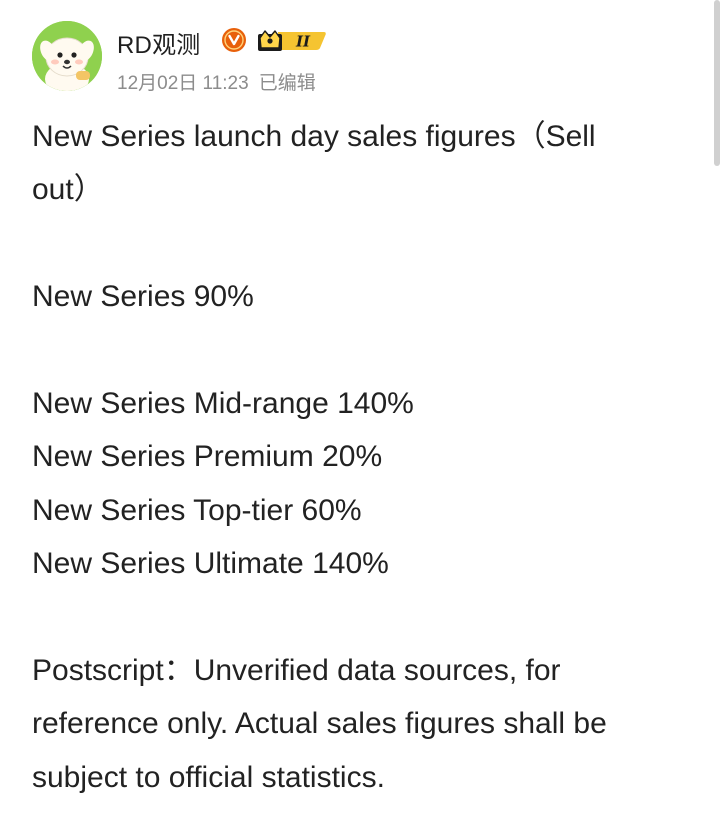 The image size is (720, 818). What do you see at coordinates (303, 42) in the screenshot?
I see `crown-badge-label: II` at bounding box center [303, 42].